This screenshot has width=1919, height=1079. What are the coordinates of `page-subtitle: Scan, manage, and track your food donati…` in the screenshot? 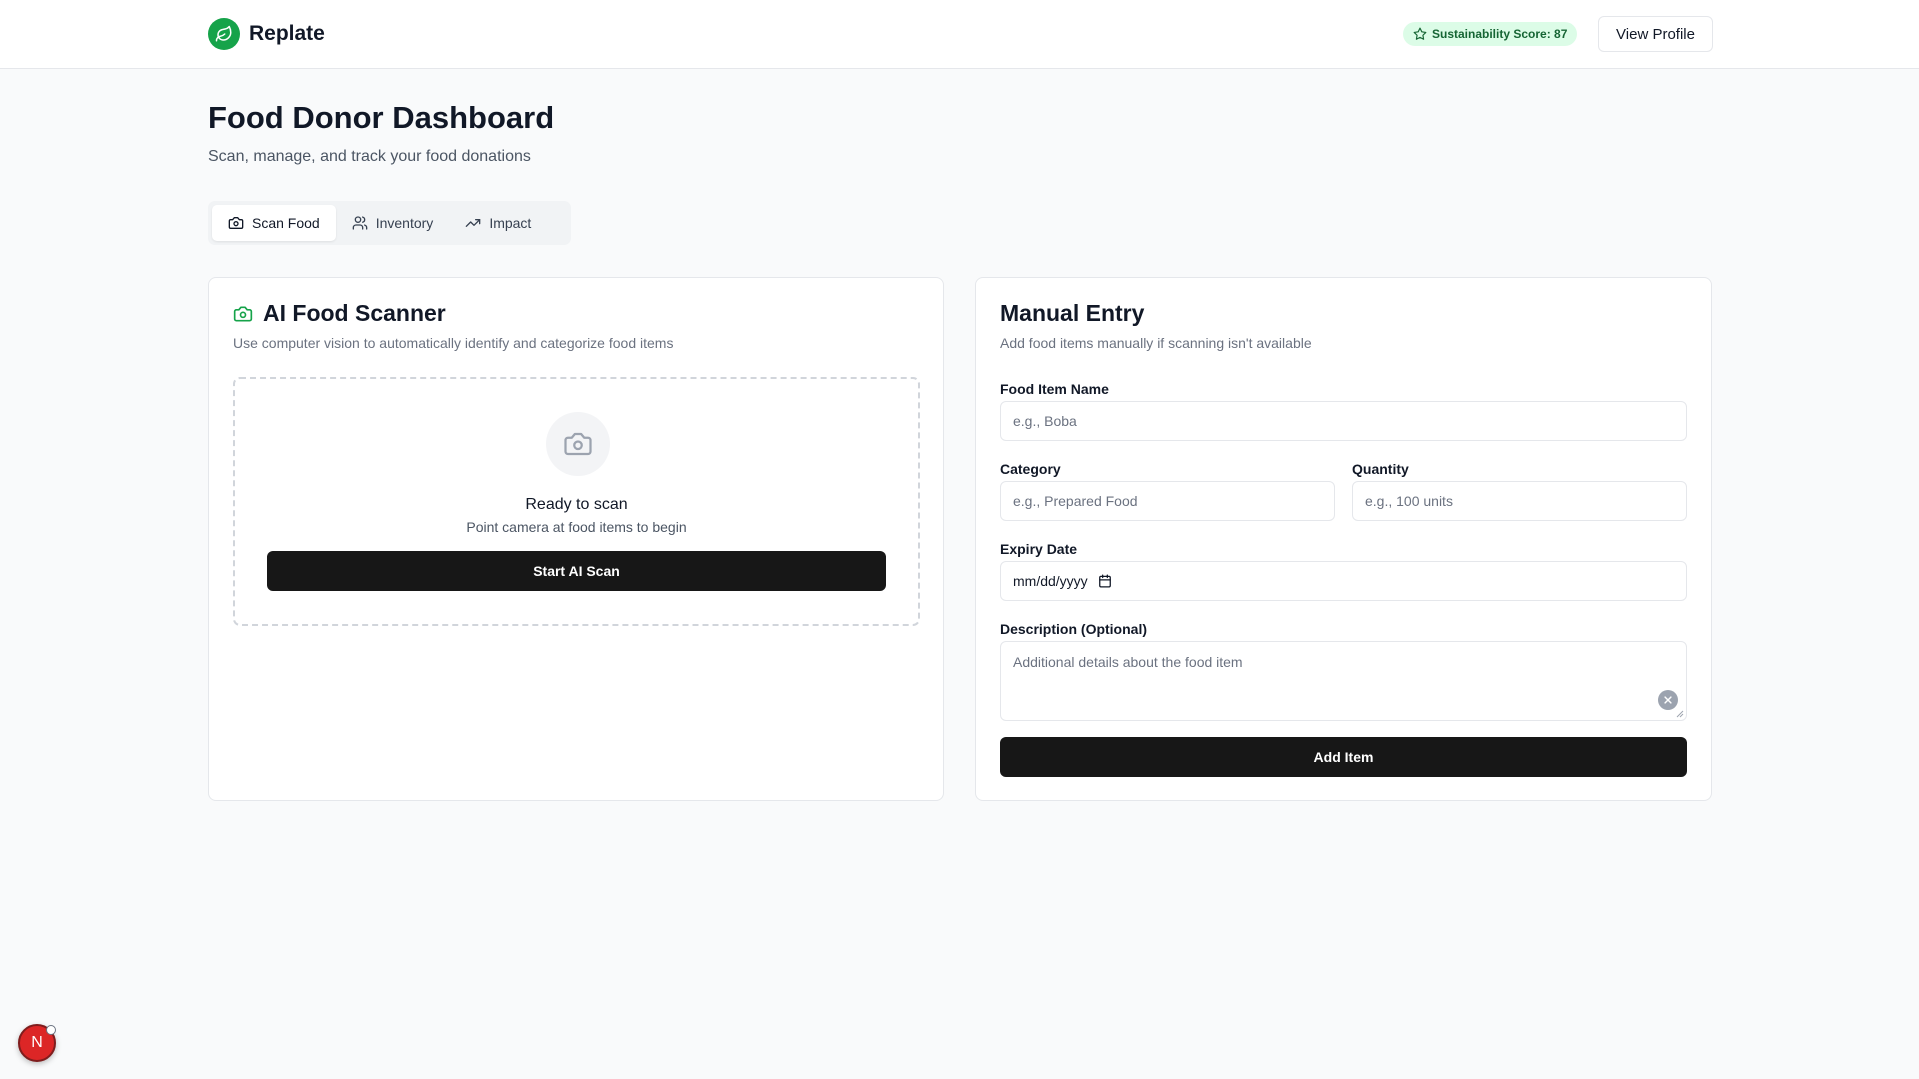 It's located at (369, 156).